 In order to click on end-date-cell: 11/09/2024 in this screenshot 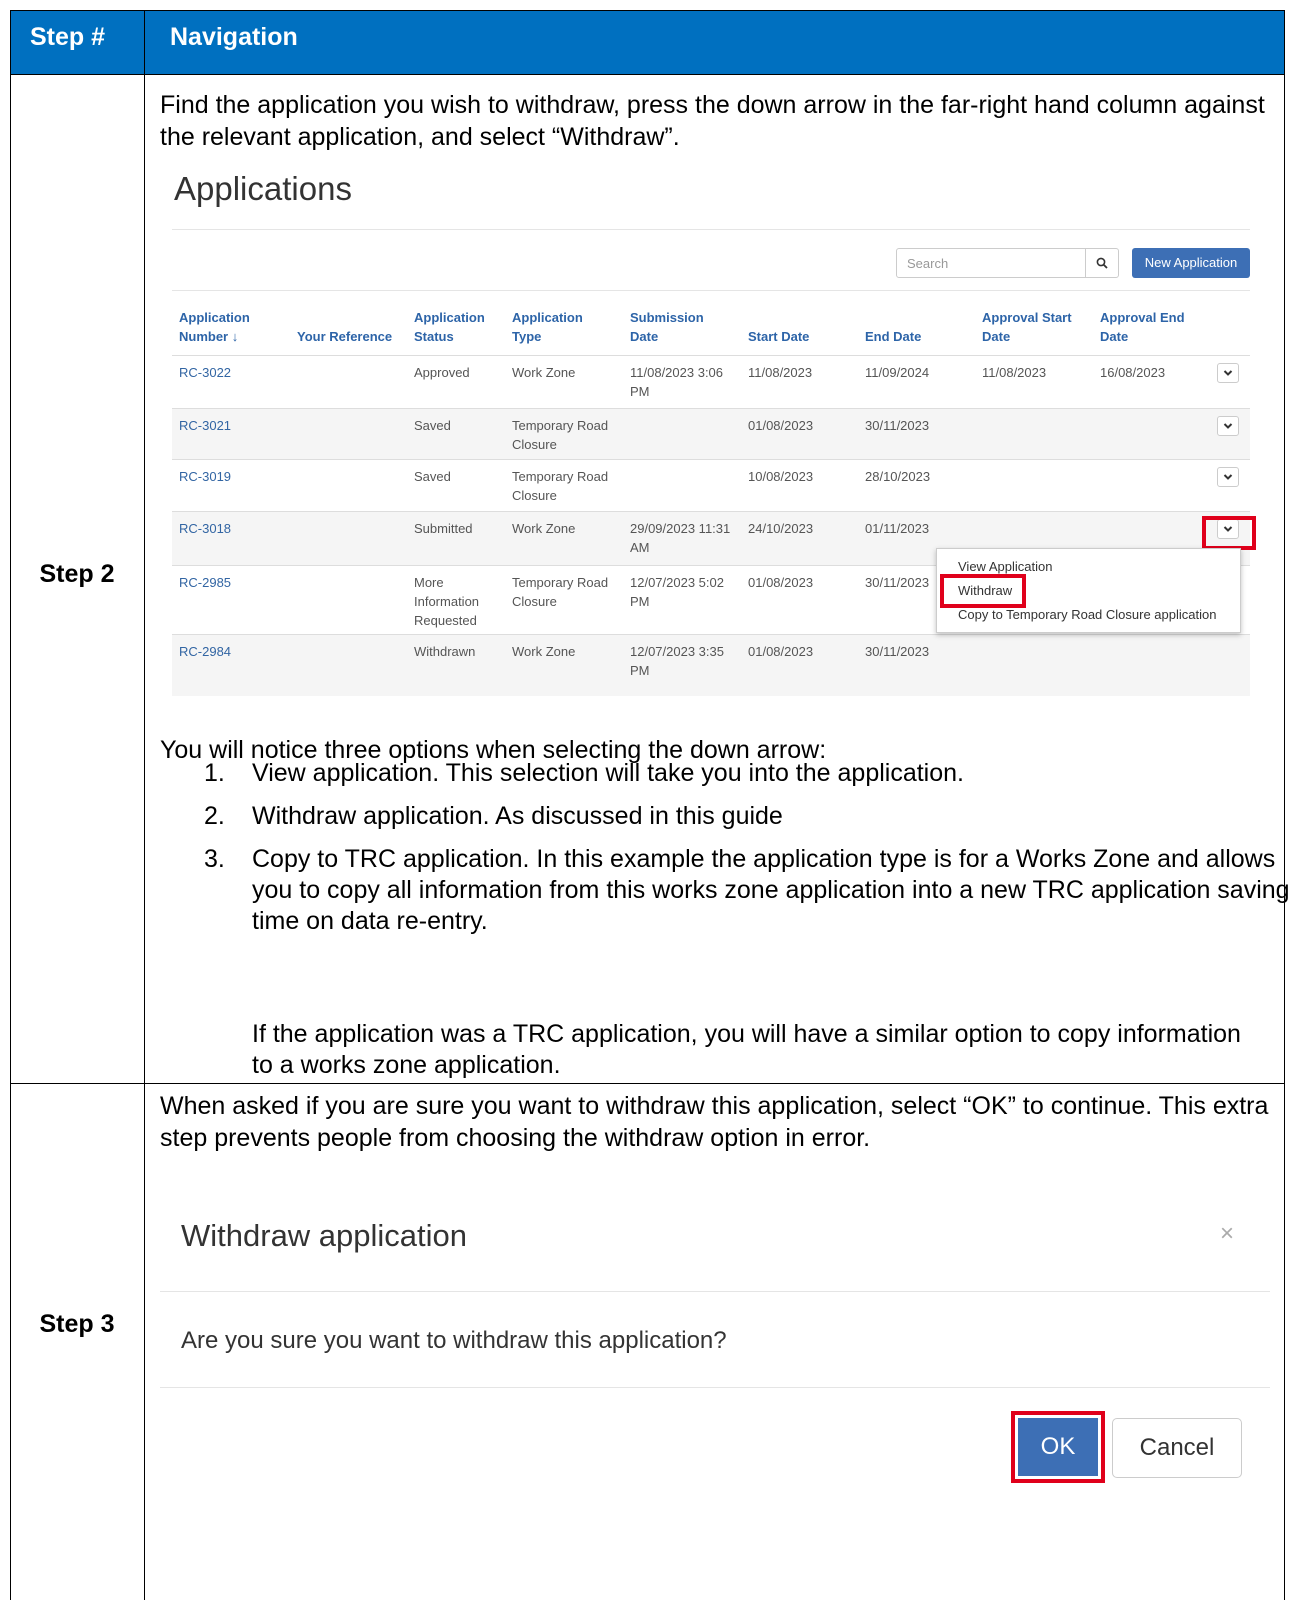, I will do `click(897, 372)`.